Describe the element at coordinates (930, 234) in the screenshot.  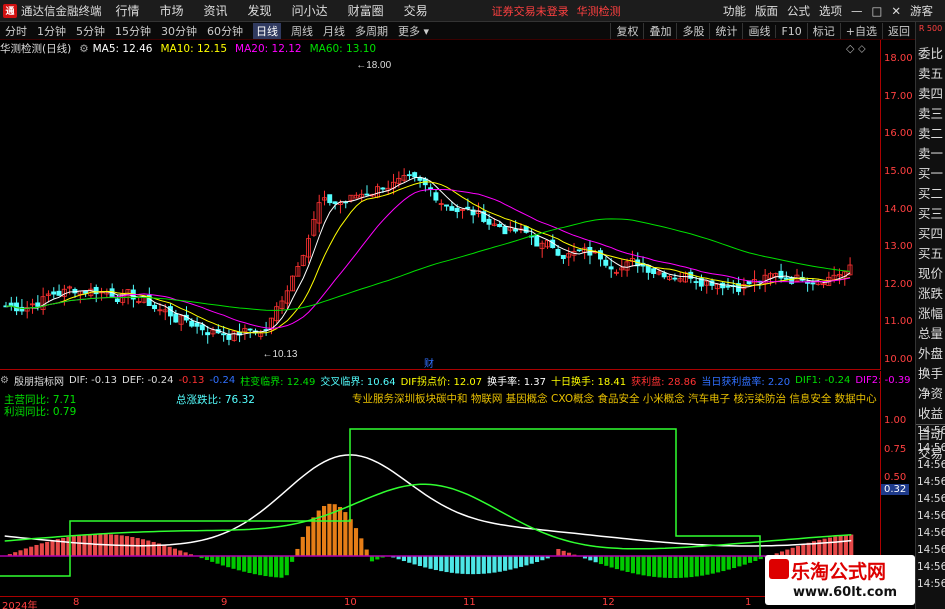
I see `side-item-buy4: 买四` at that location.